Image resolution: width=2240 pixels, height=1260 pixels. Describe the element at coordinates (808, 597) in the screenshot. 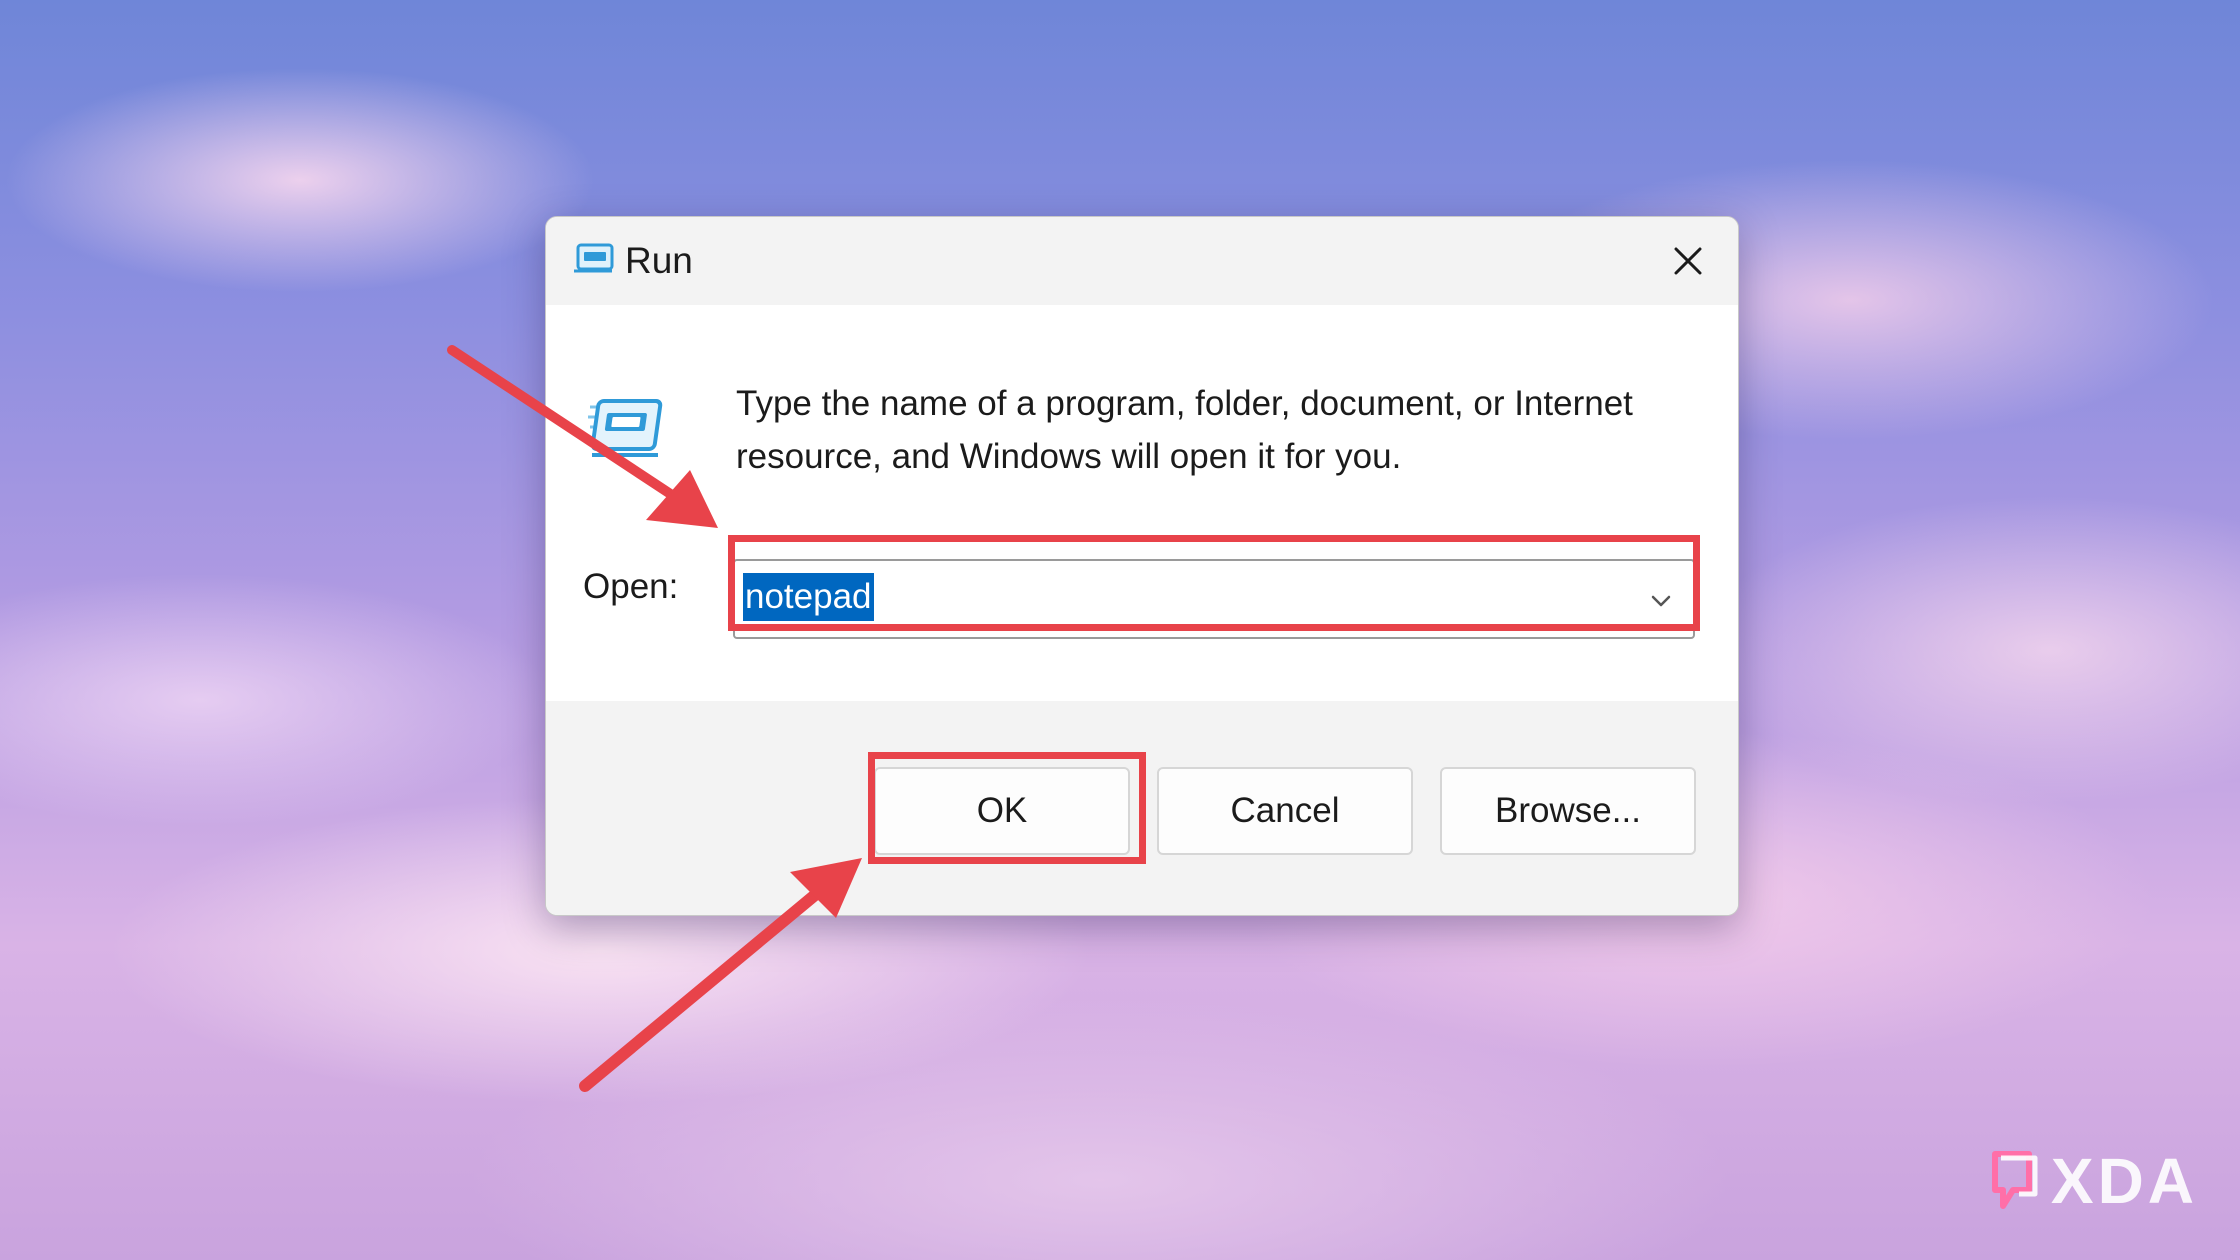

I see `open-input-value: notepad` at that location.